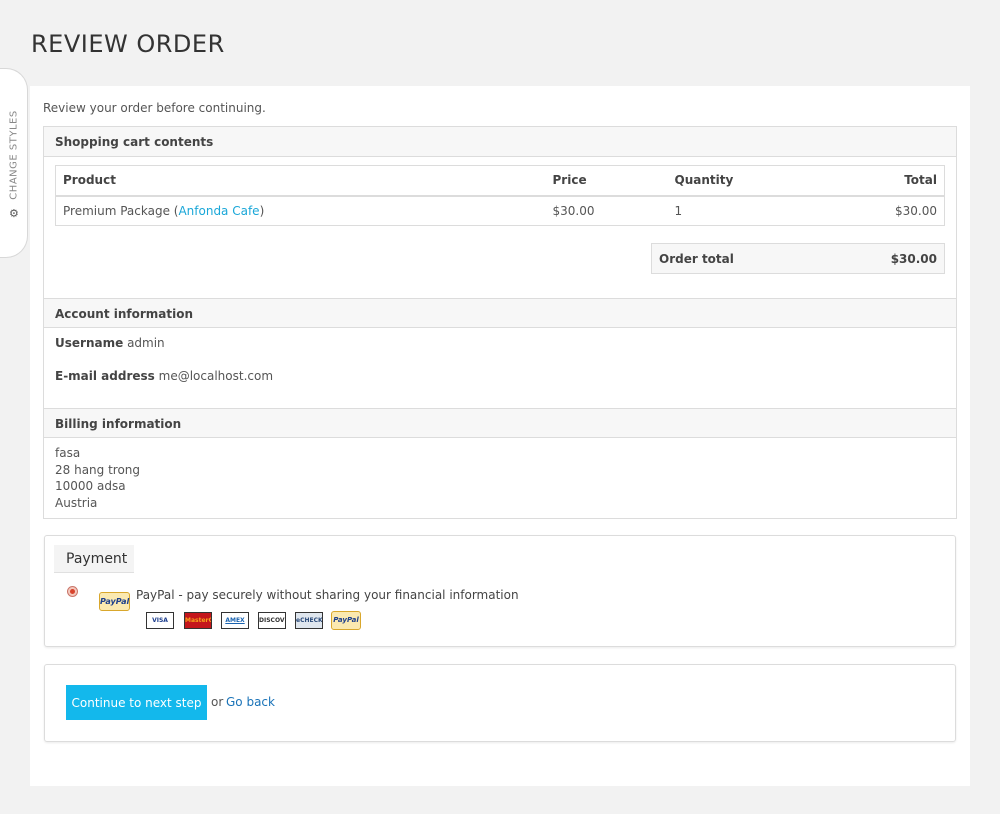 The height and width of the screenshot is (814, 1000). I want to click on echeck-card-icon: eCHECK, so click(309, 620).